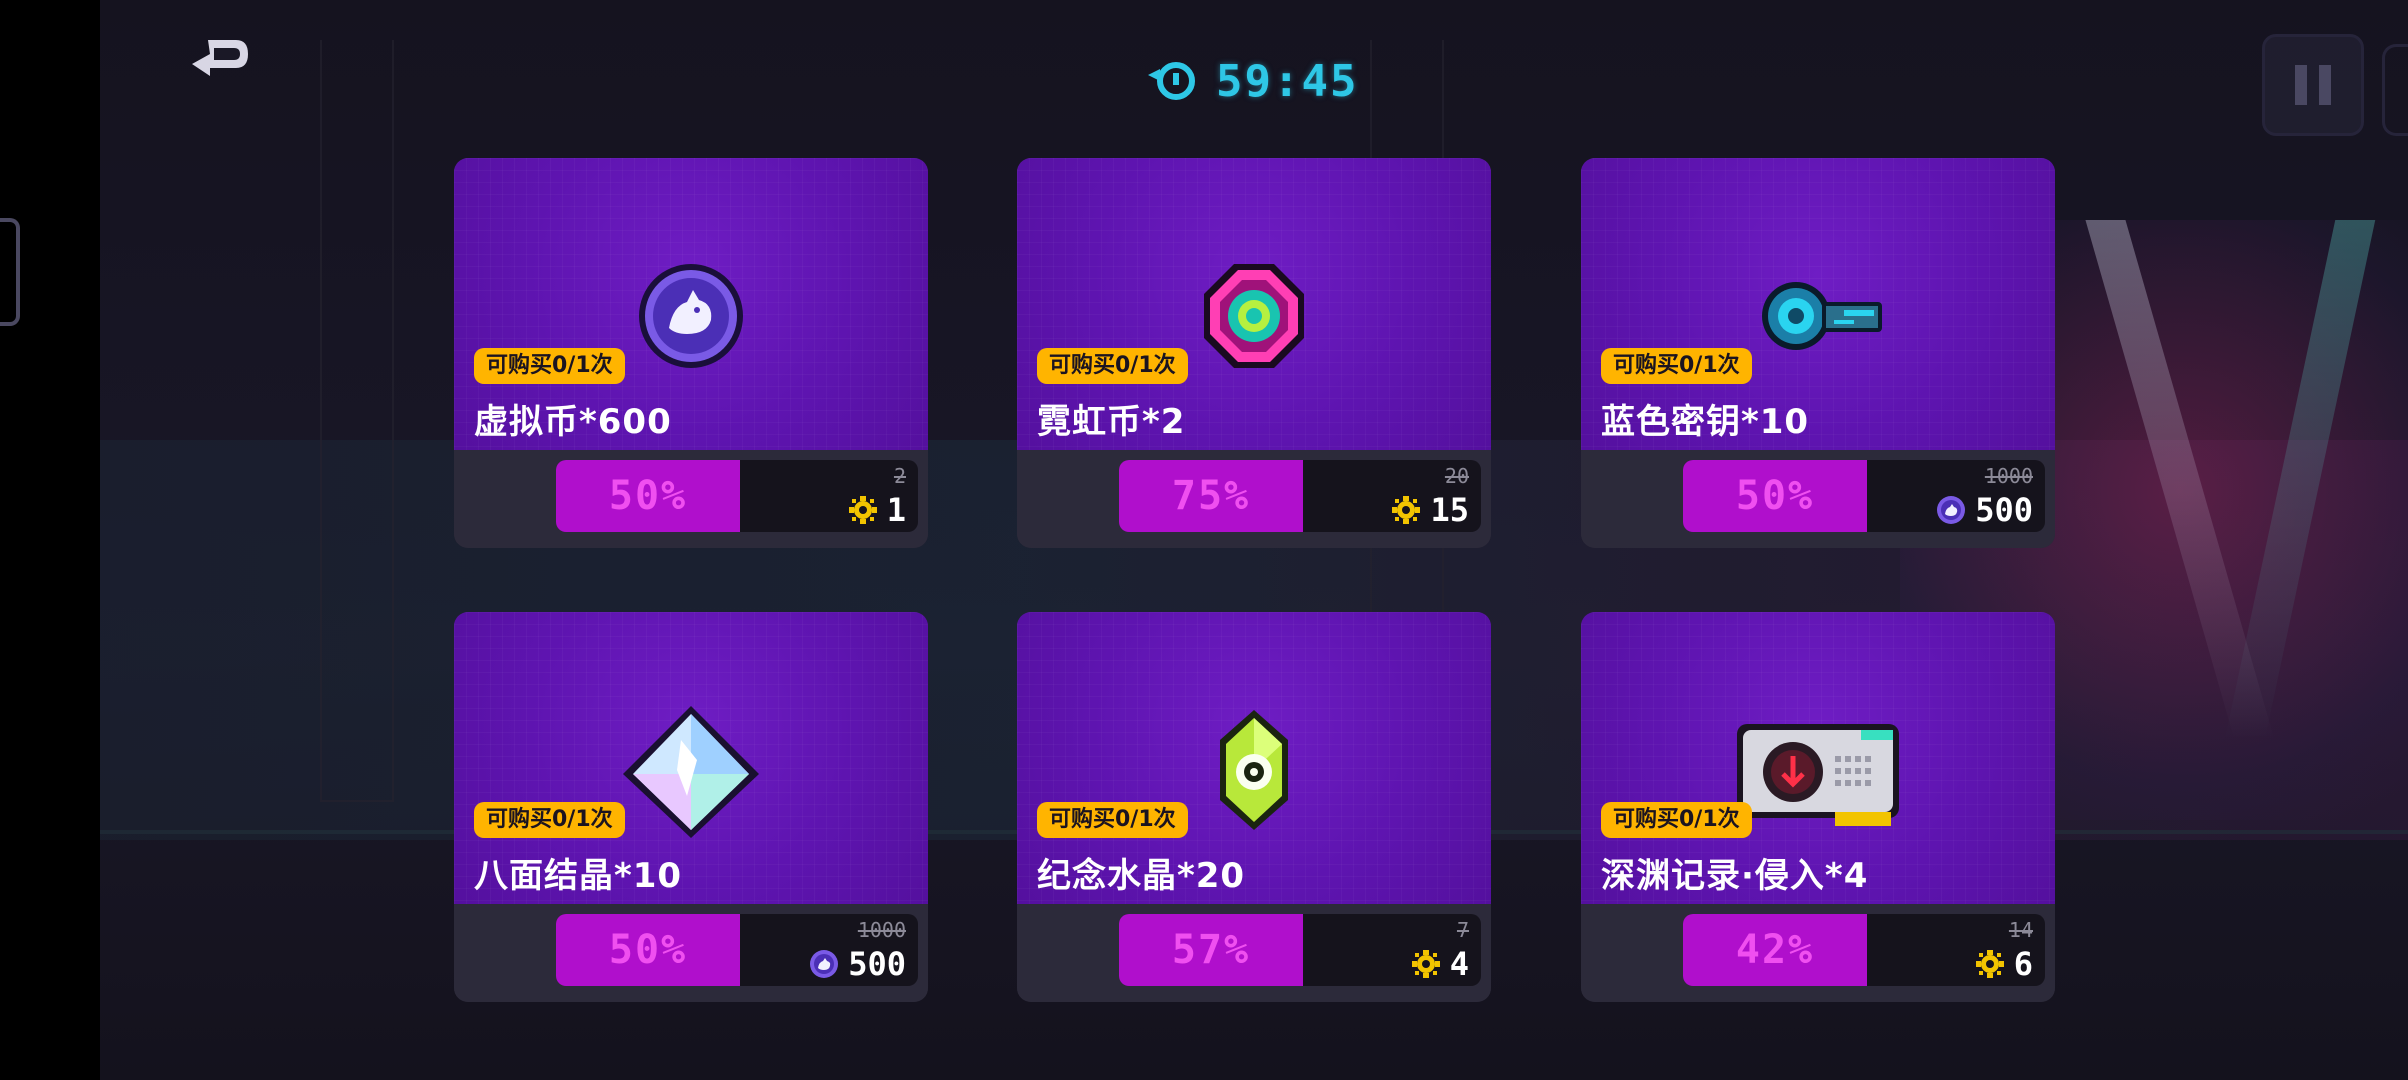 Image resolution: width=2408 pixels, height=1080 pixels. I want to click on side-drawer-tab, so click(10, 272).